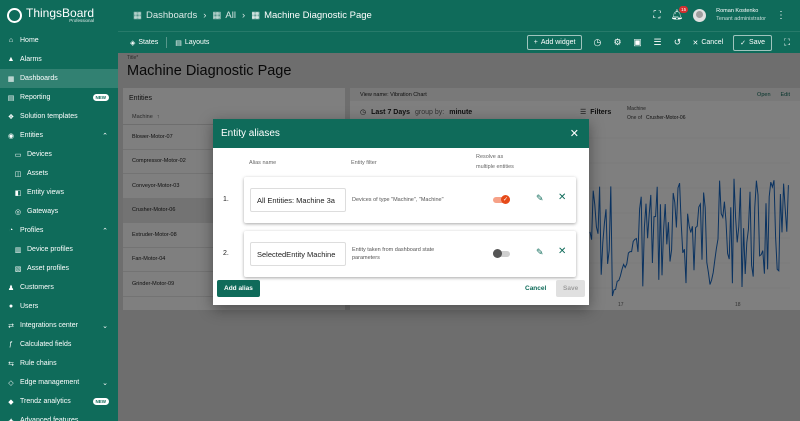  Describe the element at coordinates (45, 192) in the screenshot. I see `sidebar-item-label: Entity views` at that location.